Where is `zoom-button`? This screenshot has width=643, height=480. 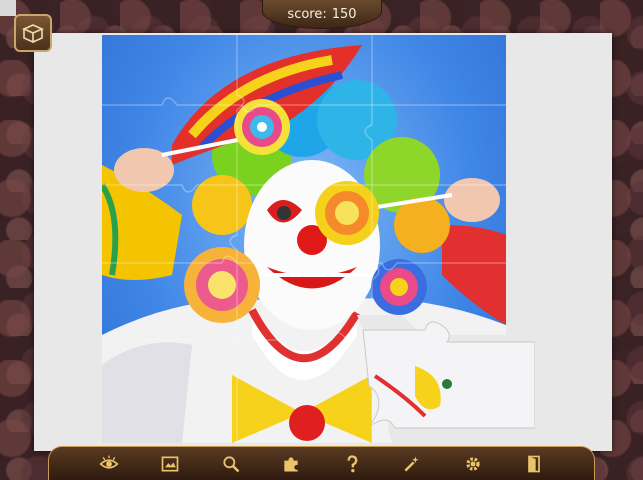
zoom-button is located at coordinates (231, 464).